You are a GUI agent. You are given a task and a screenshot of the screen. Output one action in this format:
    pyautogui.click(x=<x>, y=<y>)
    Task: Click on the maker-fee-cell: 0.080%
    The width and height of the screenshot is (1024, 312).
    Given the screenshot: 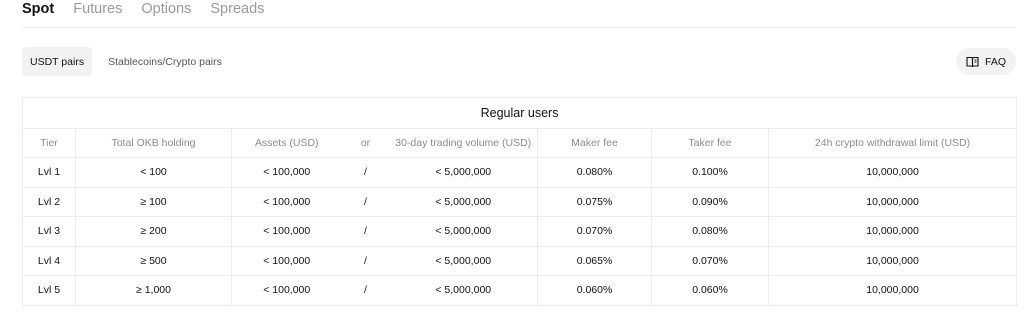 What is the action you would take?
    pyautogui.click(x=594, y=172)
    